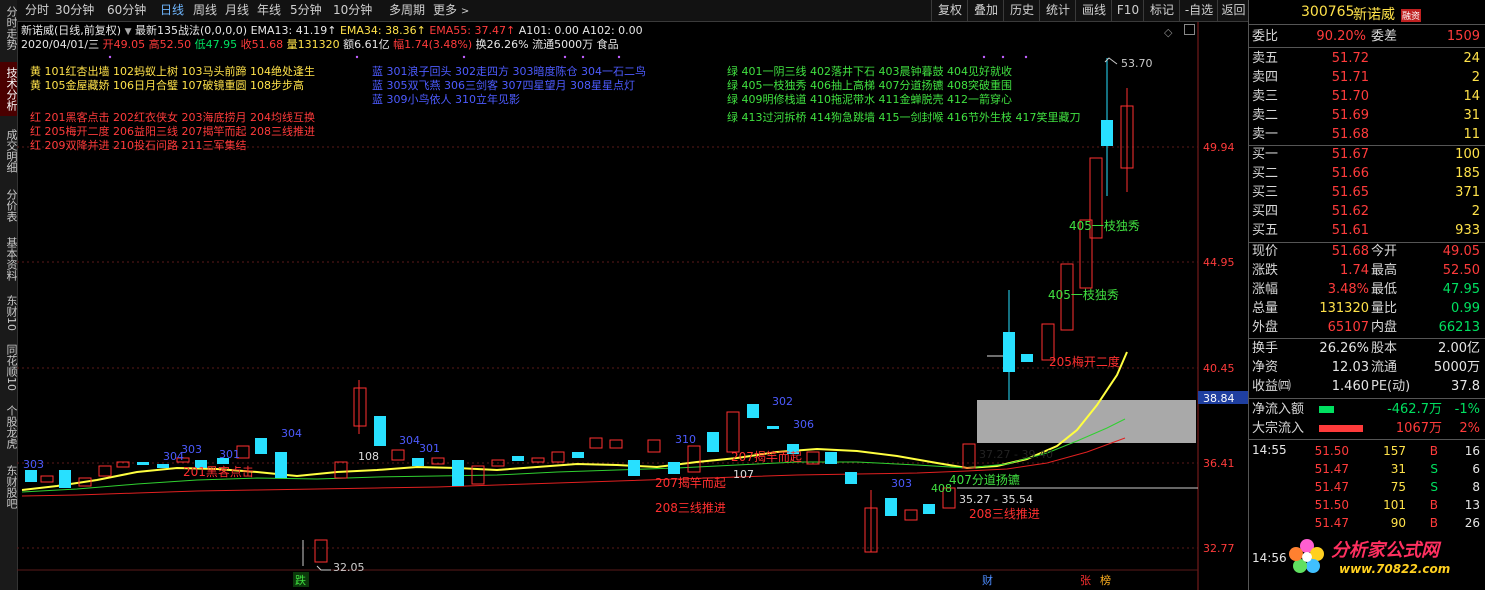 Image resolution: width=1485 pixels, height=590 pixels. I want to click on flow-bar, so click(1326, 409).